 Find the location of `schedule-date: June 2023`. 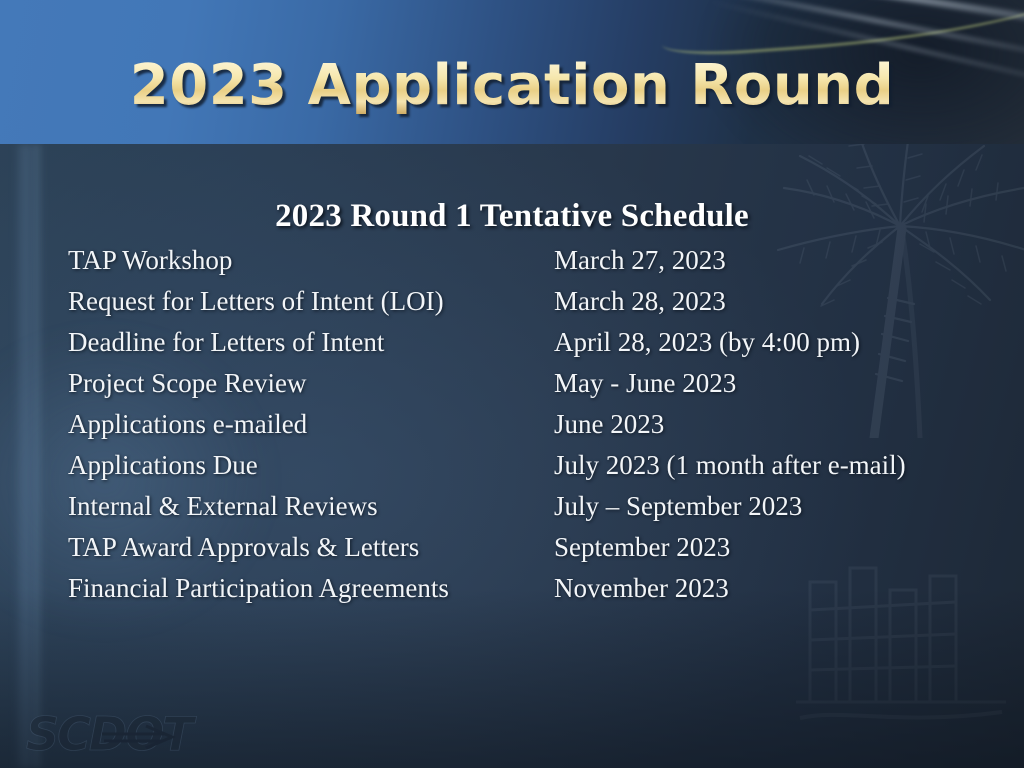

schedule-date: June 2023 is located at coordinates (609, 424).